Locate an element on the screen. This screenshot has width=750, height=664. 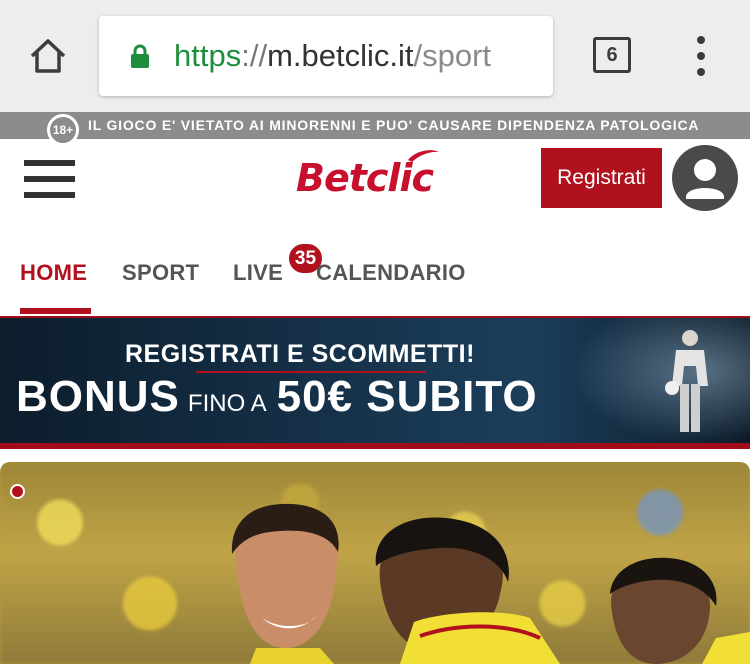
url-host: m.betclic.it is located at coordinates (340, 55).